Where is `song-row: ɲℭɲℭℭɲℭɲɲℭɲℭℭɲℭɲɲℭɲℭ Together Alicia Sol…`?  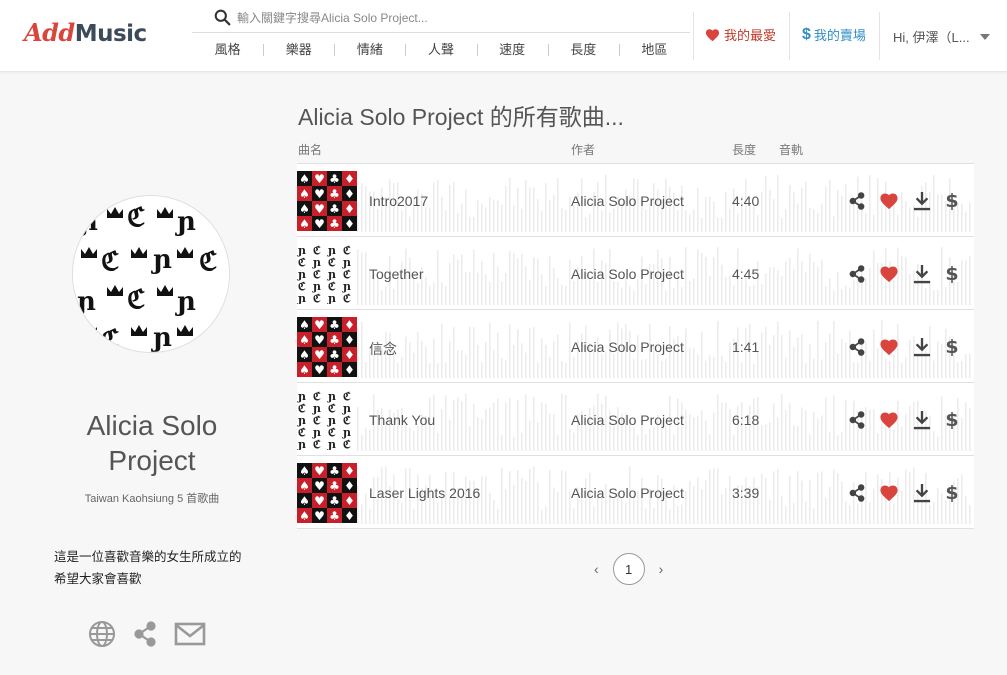 song-row: ɲℭɲℭℭɲℭɲɲℭɲℭℭɲℭɲɲℭɲℭ Together Alicia Sol… is located at coordinates (635, 273).